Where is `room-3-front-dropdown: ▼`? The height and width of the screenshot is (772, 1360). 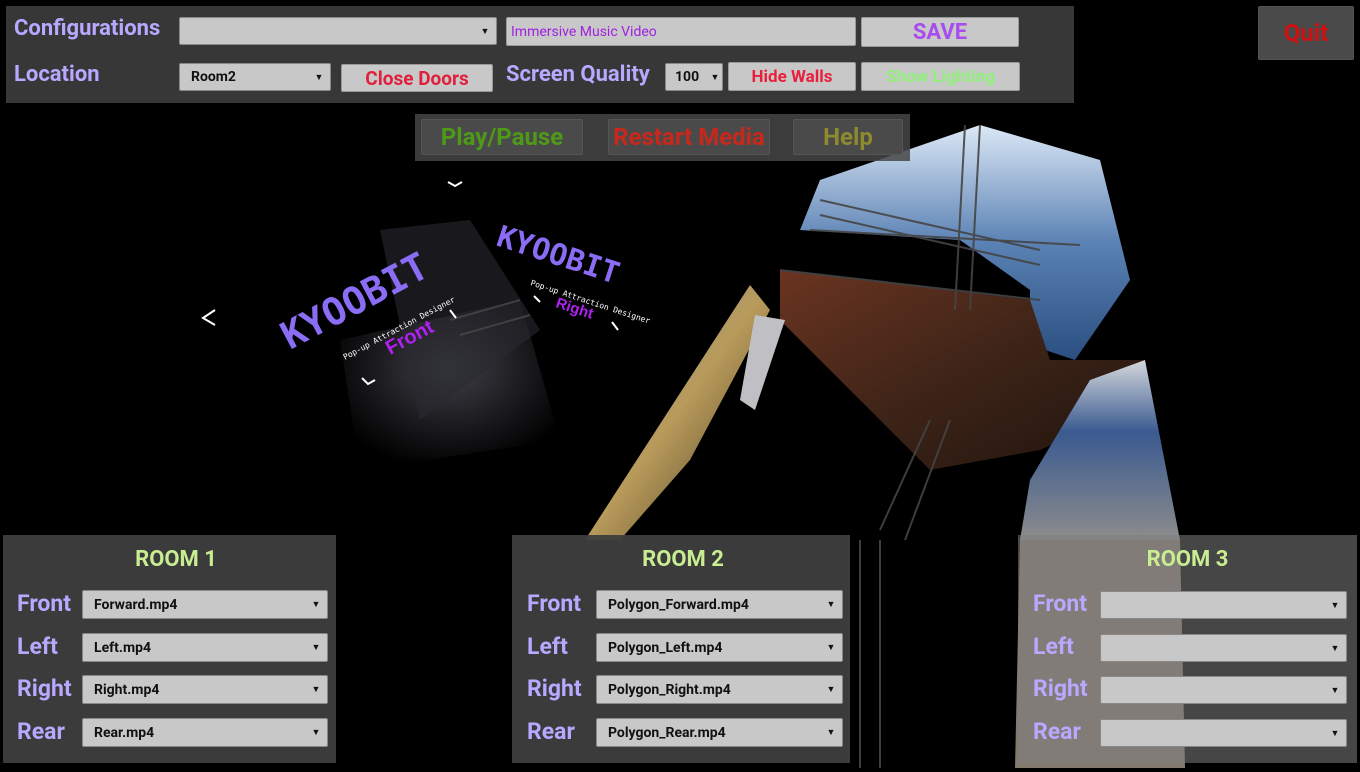 room-3-front-dropdown: ▼ is located at coordinates (1223, 605).